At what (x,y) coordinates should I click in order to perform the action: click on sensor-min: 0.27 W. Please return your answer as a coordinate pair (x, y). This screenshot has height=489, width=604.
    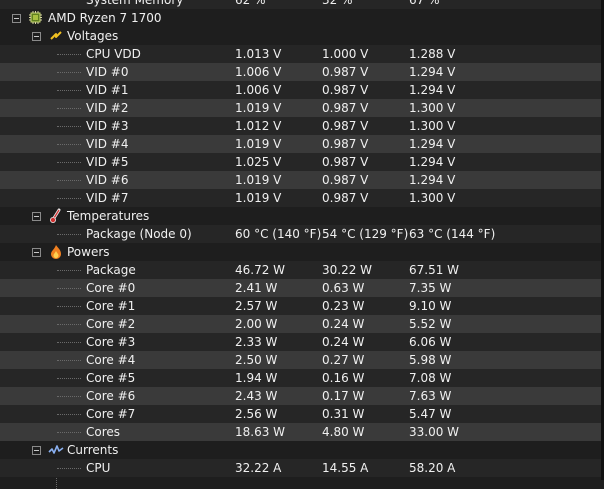
    Looking at the image, I should click on (343, 360).